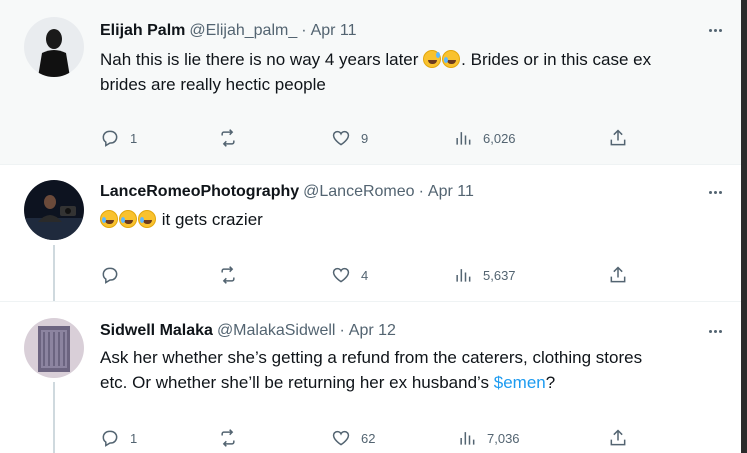 The height and width of the screenshot is (453, 747). What do you see at coordinates (744, 226) in the screenshot?
I see `window-edge` at bounding box center [744, 226].